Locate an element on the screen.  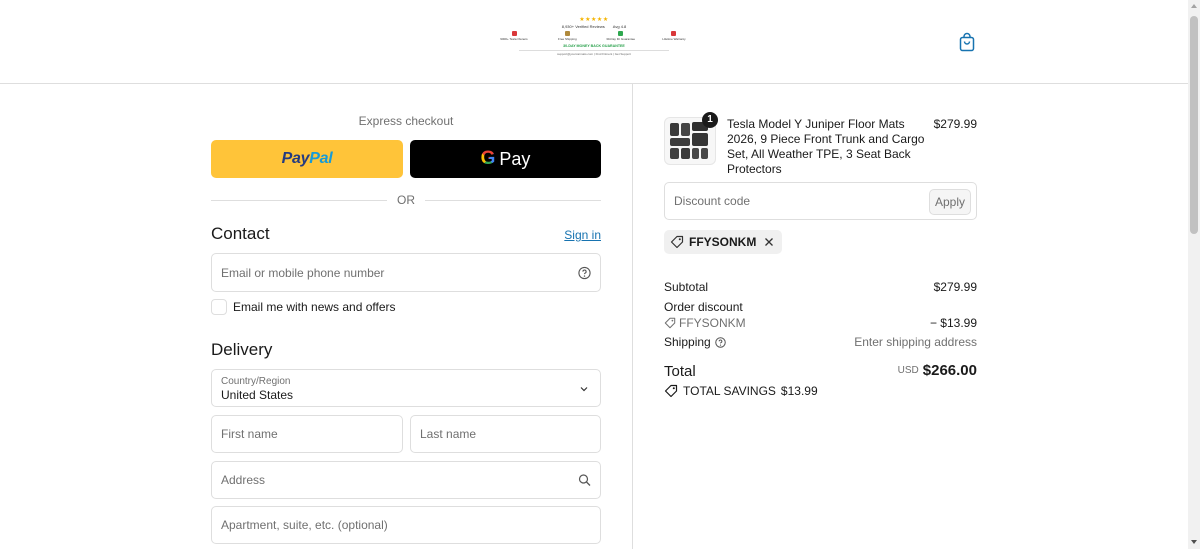
subtotal-value: $279.99 is located at coordinates (955, 287).